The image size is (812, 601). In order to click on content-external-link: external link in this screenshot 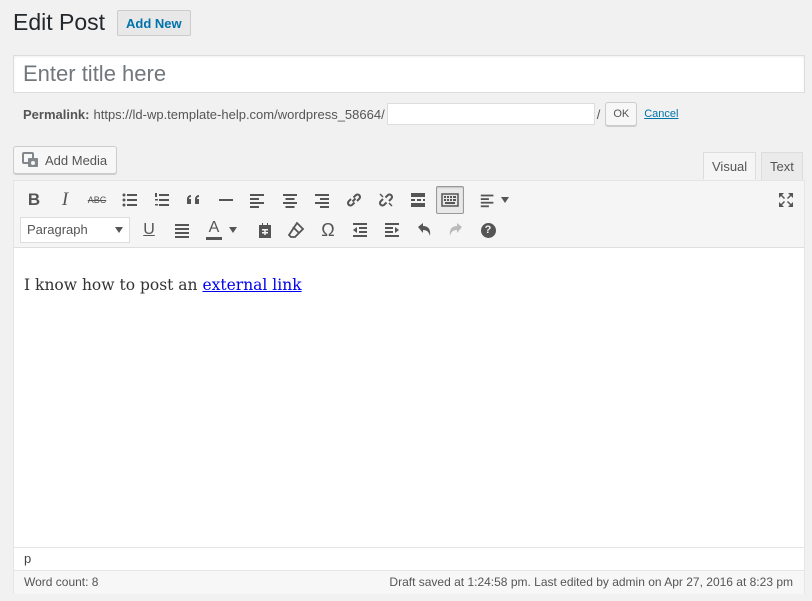, I will do `click(251, 285)`.